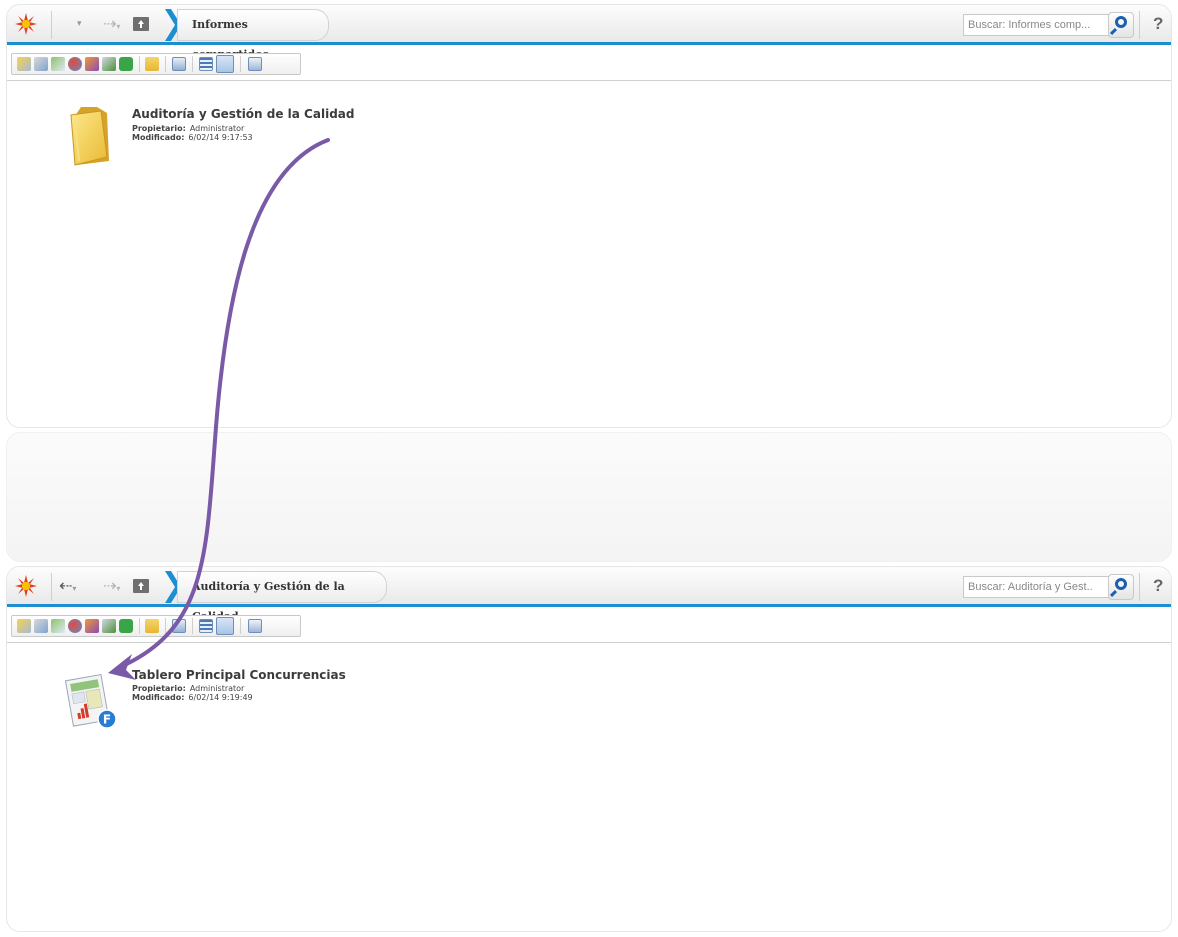 This screenshot has width=1178, height=937. Describe the element at coordinates (243, 114) in the screenshot. I see `folder-name: Auditoría y Gestión de la Calidad` at that location.